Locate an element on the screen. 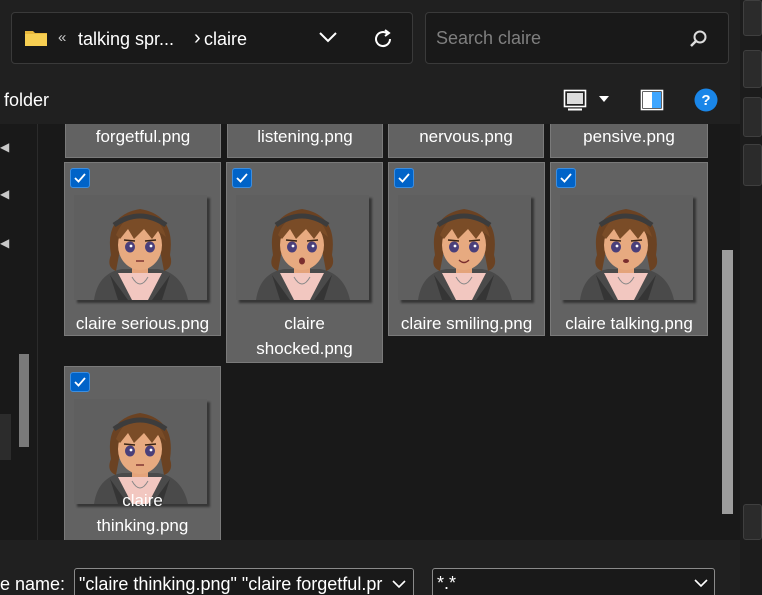 This screenshot has height=595, width=762. nav-item-highlight is located at coordinates (5, 437).